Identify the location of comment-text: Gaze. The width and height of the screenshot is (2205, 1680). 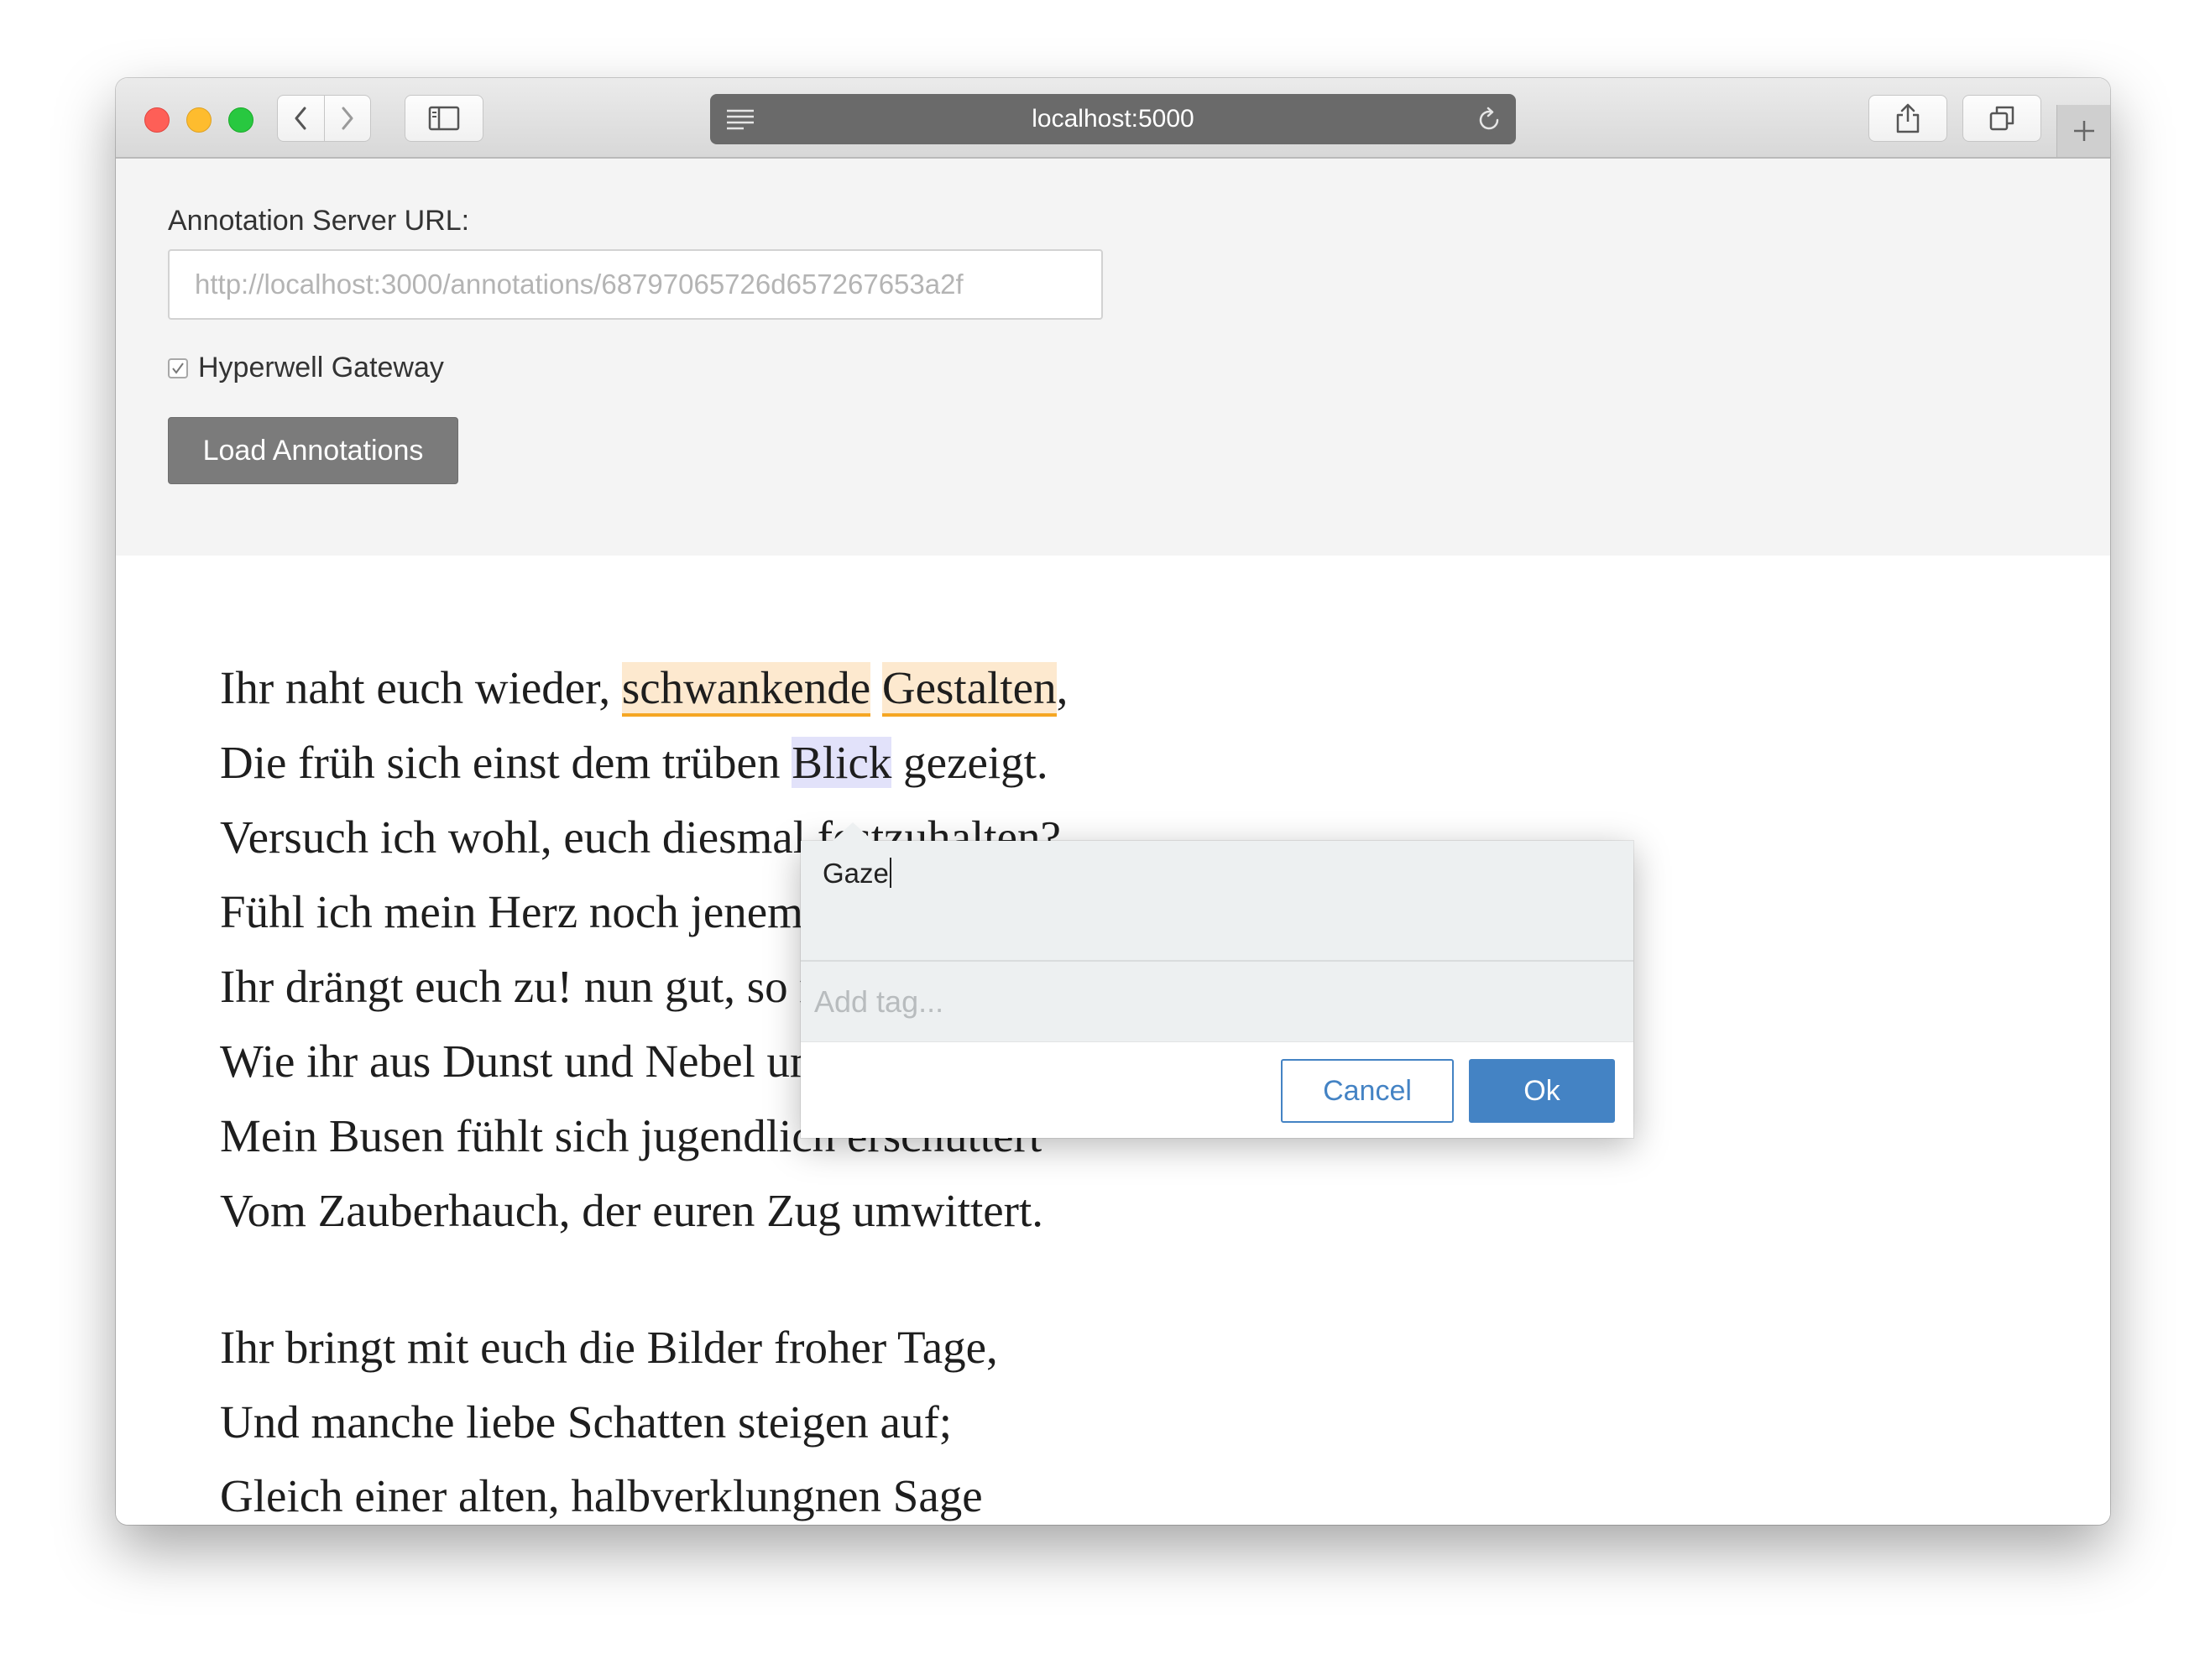
(856, 873).